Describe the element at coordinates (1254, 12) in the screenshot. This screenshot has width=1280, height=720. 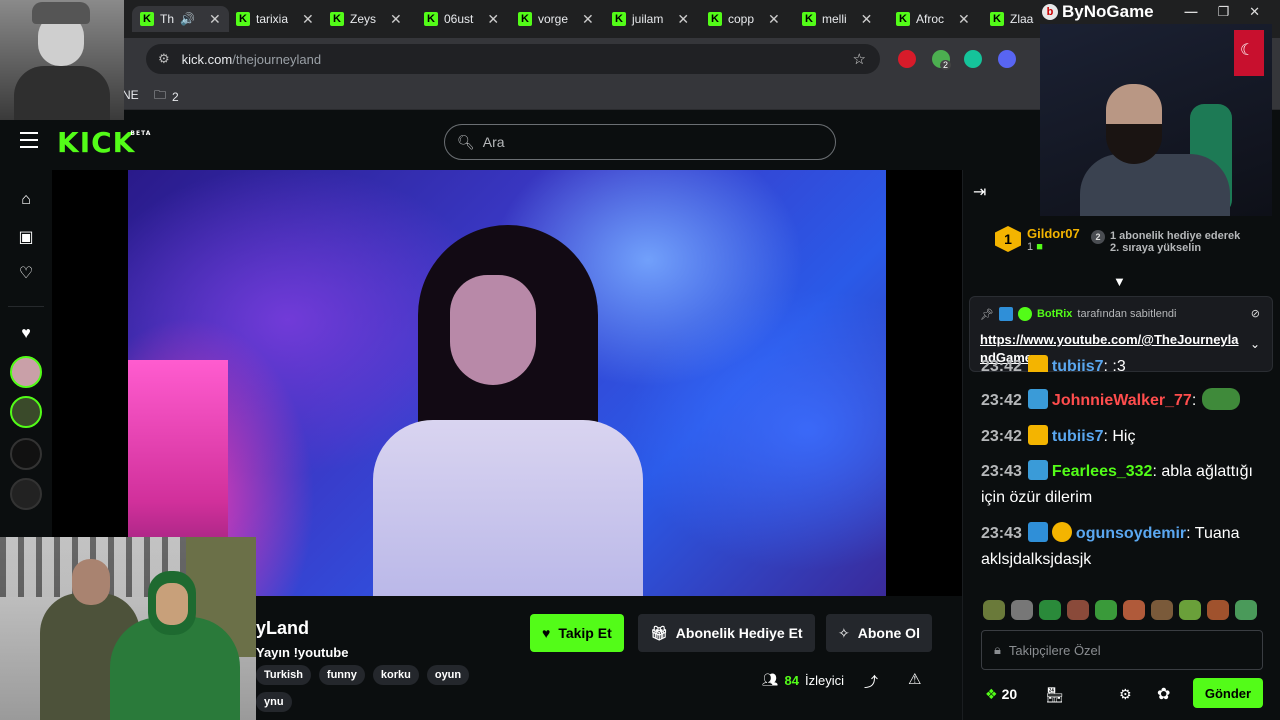
I see `close-window-icon: ✕` at that location.